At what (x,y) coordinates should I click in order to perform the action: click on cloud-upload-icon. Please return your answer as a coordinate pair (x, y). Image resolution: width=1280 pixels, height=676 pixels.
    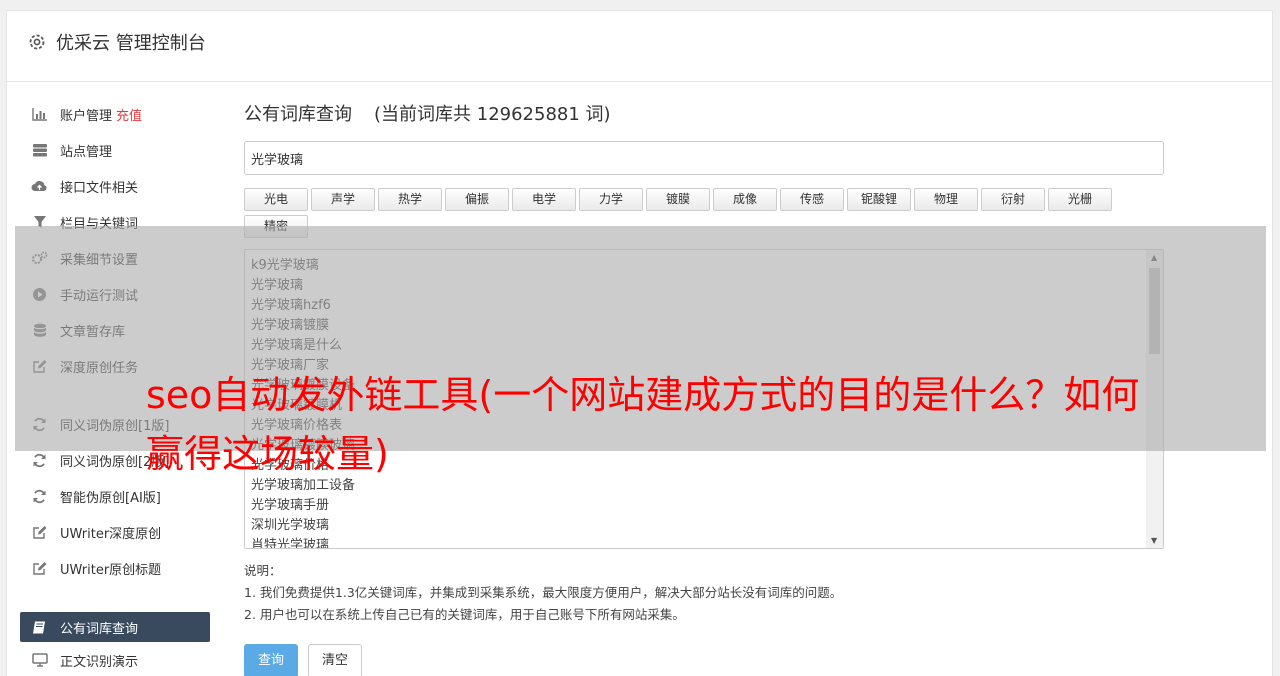
    Looking at the image, I should click on (39, 186).